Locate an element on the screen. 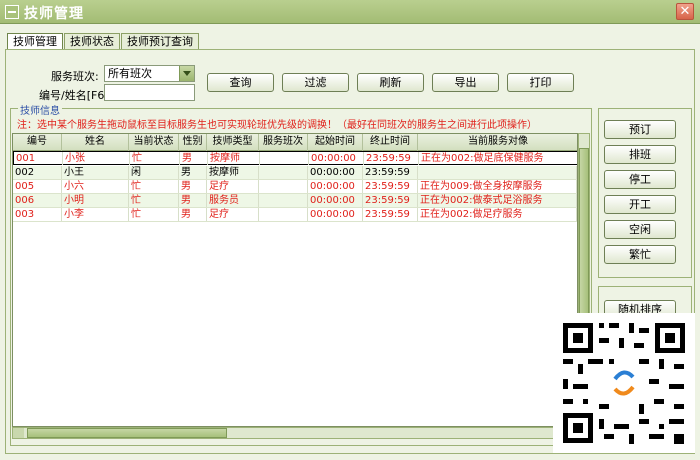  group-title: 技师信息 is located at coordinates (40, 109).